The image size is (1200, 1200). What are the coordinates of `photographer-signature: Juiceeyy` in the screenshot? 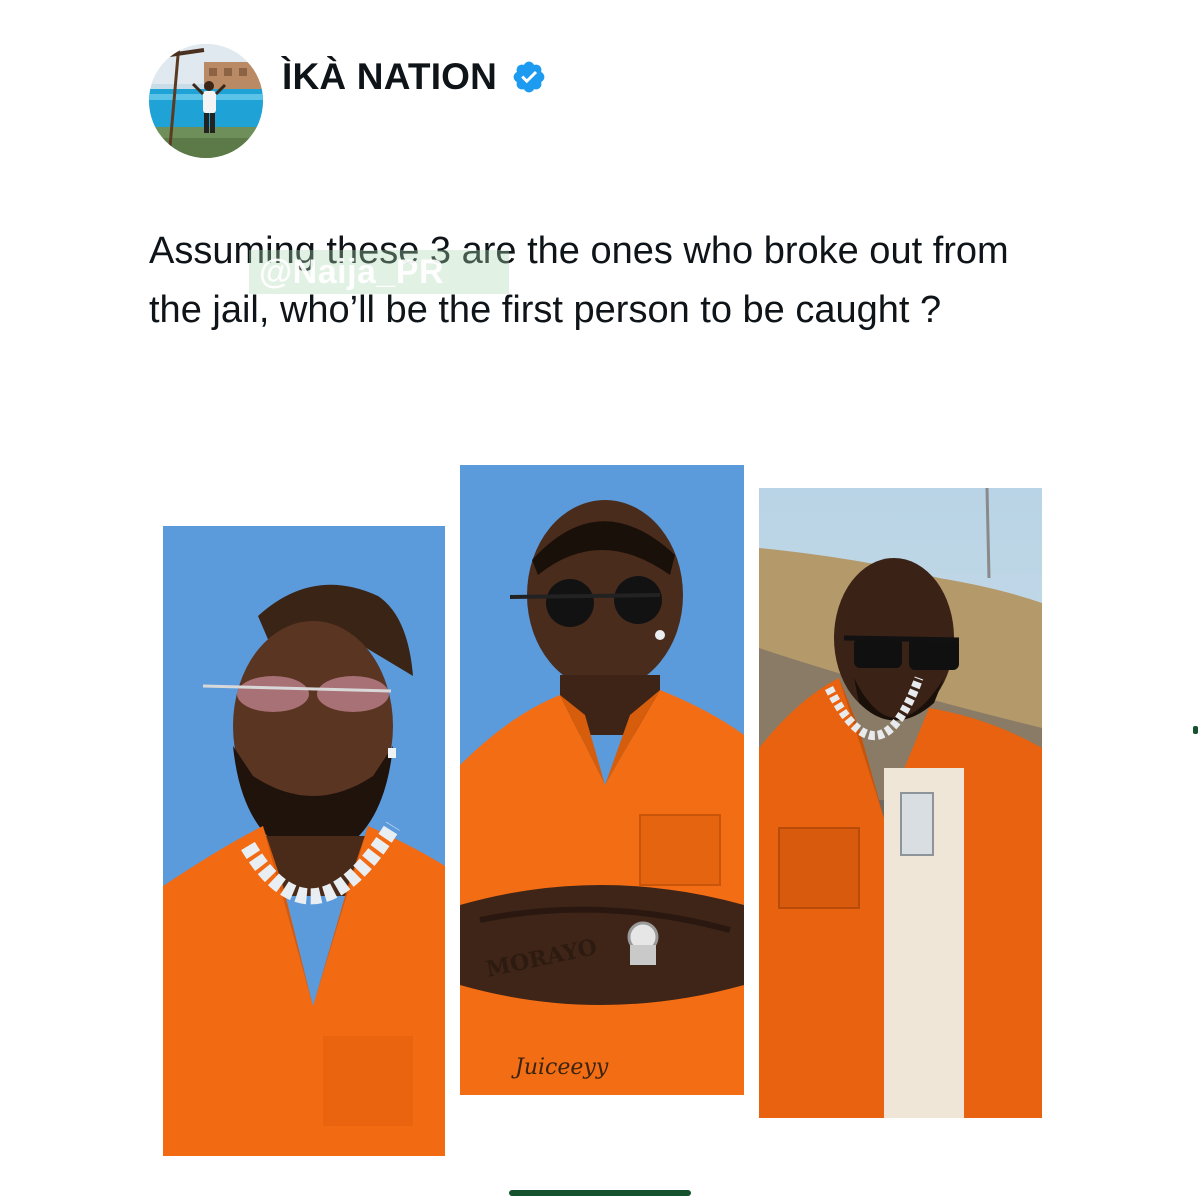 It's located at (562, 1067).